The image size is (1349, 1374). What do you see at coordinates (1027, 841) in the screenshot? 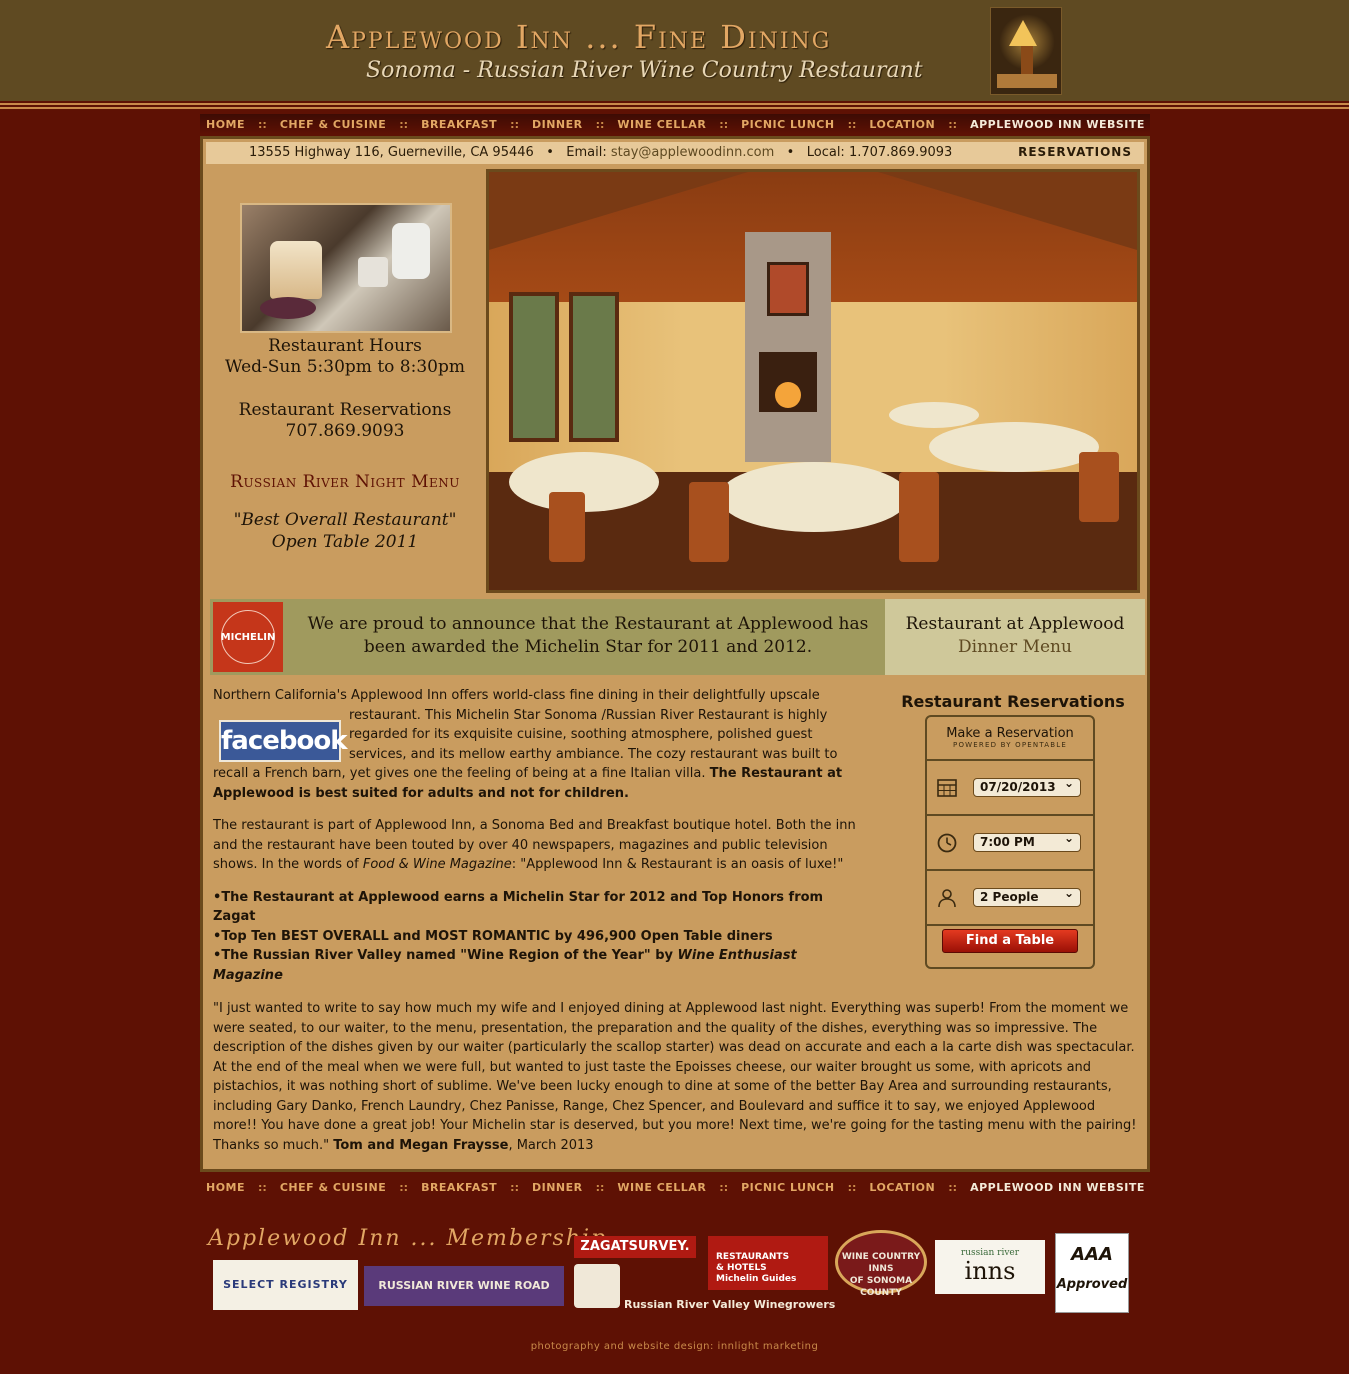
I see `time-select: 7:00 PM` at bounding box center [1027, 841].